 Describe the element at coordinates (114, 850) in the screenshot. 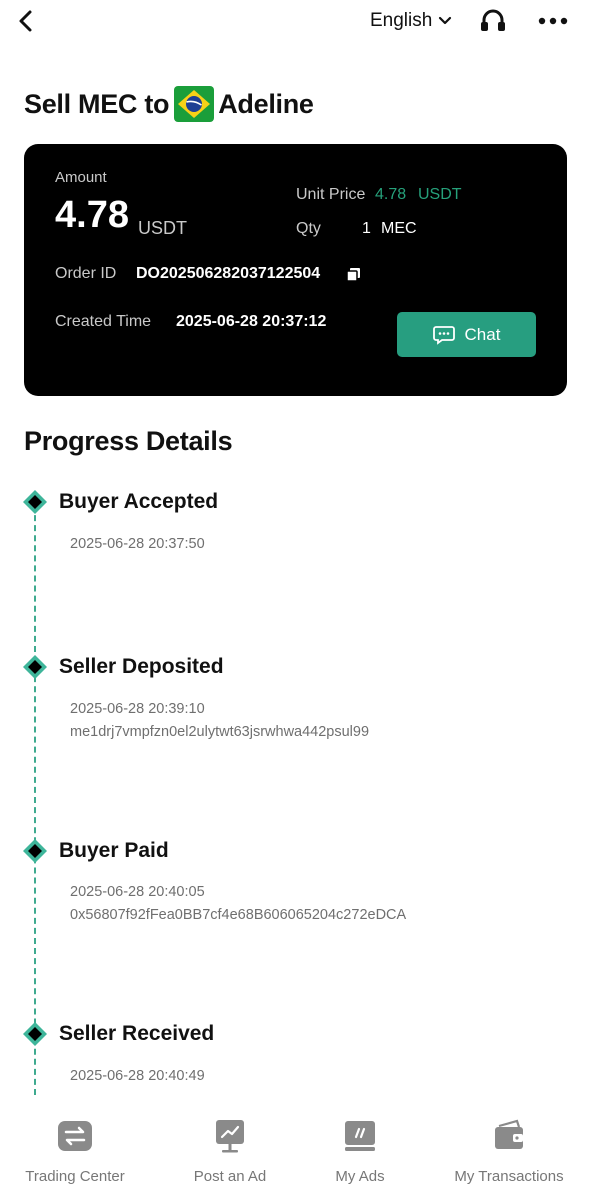

I see `step-title: Buyer Paid` at that location.